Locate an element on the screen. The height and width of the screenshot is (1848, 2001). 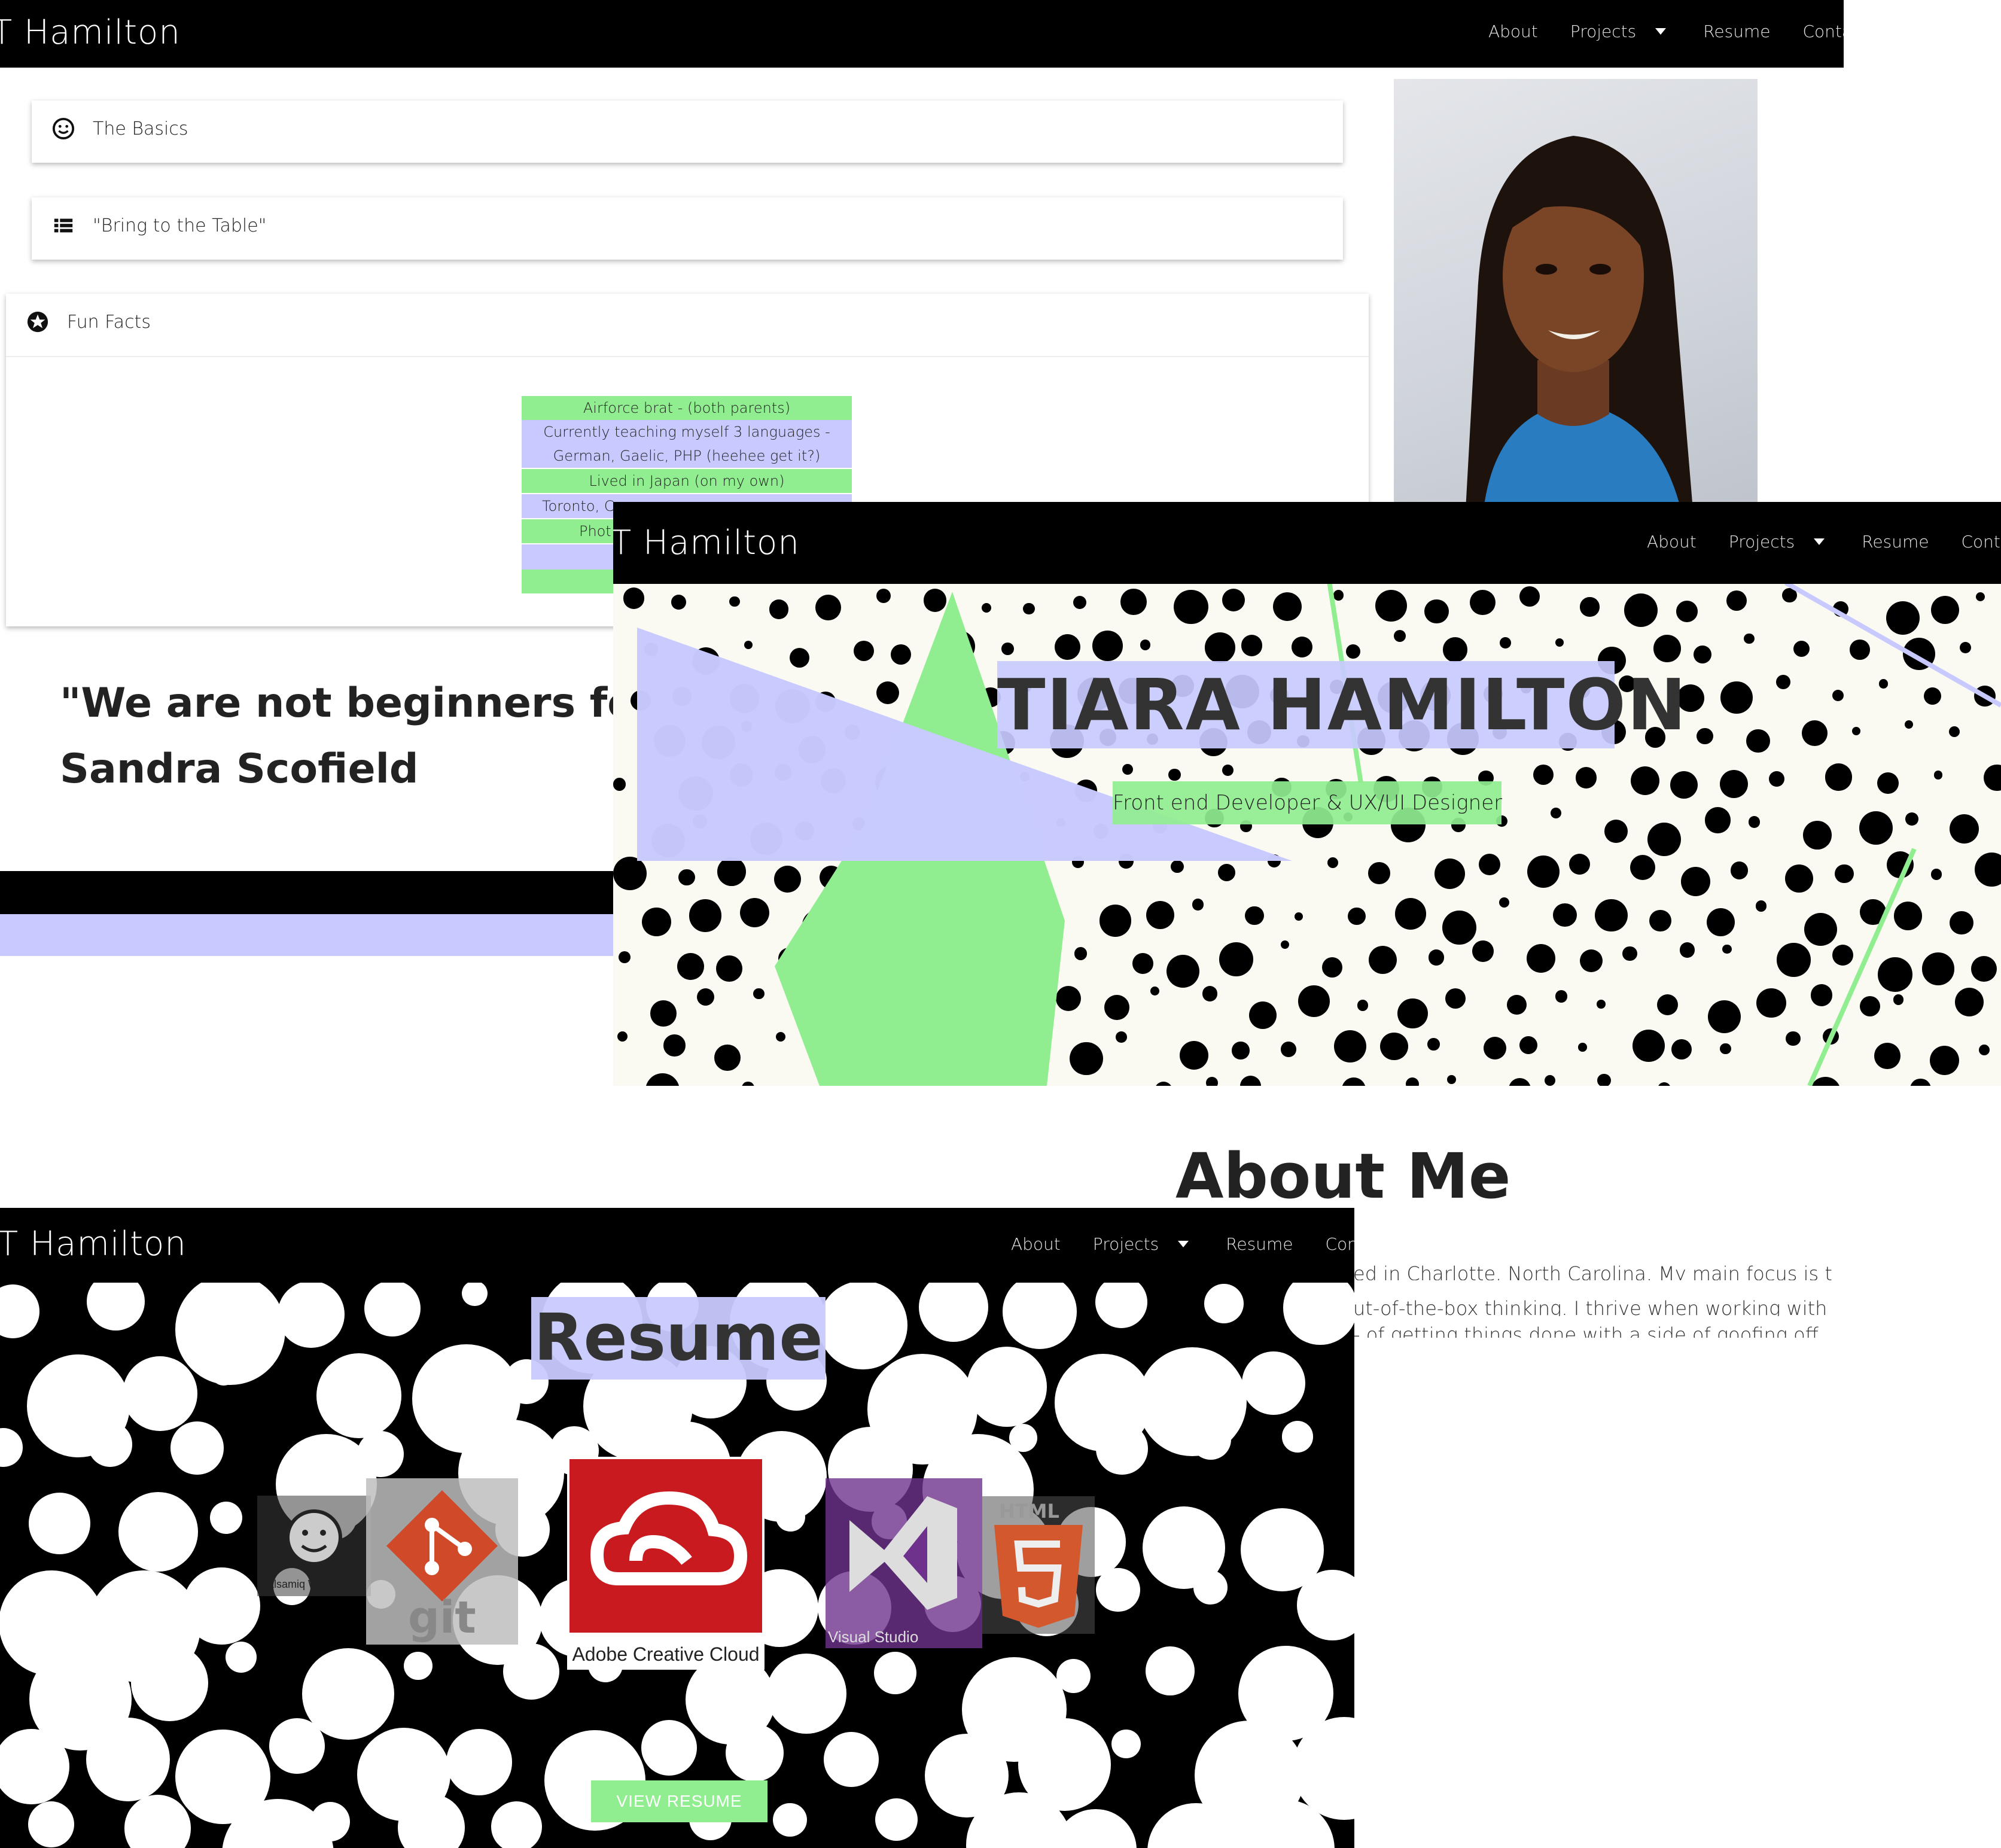
view-resume-button: VIEW RESUME is located at coordinates (679, 1801).